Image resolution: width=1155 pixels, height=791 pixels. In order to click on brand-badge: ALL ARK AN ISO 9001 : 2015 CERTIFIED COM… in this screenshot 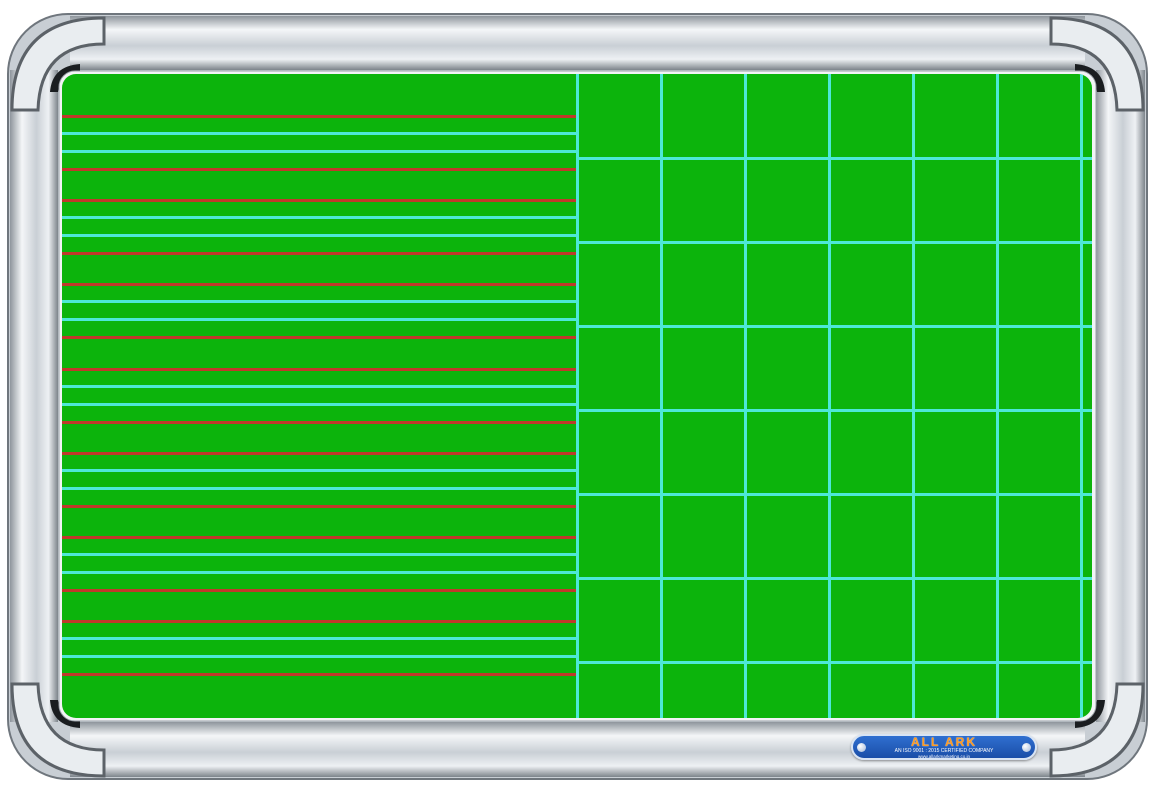, I will do `click(944, 747)`.